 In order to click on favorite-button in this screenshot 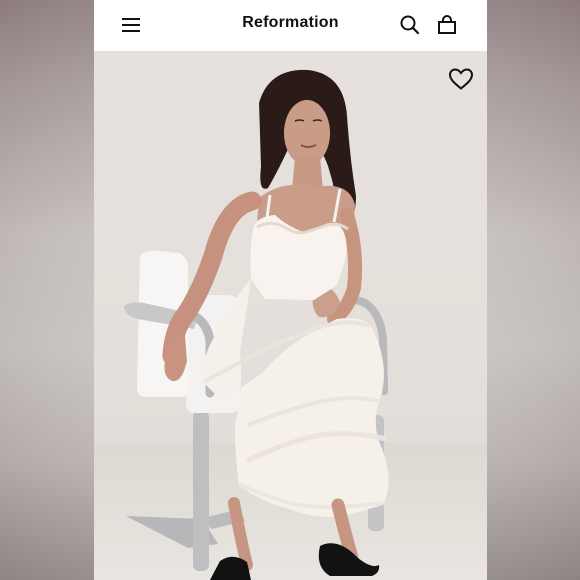, I will do `click(461, 79)`.